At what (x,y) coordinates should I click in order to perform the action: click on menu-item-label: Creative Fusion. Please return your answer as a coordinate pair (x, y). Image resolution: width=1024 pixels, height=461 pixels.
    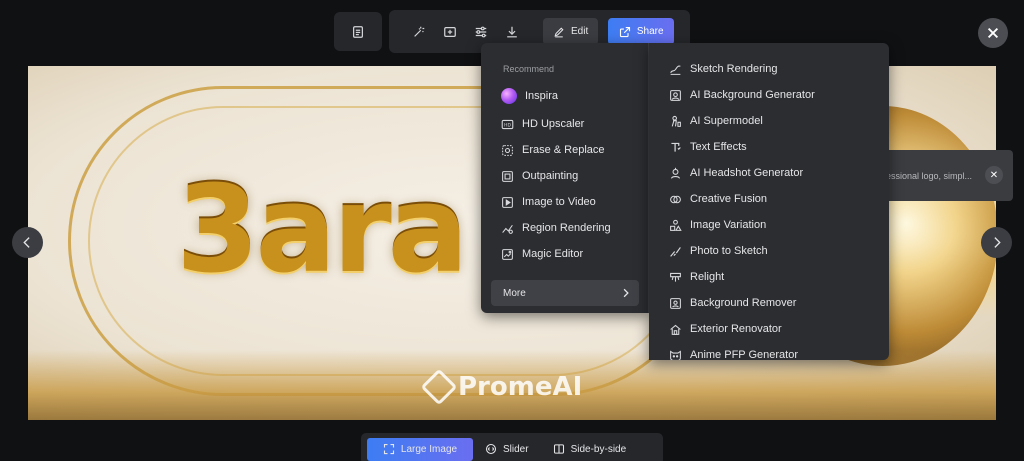
    Looking at the image, I should click on (729, 199).